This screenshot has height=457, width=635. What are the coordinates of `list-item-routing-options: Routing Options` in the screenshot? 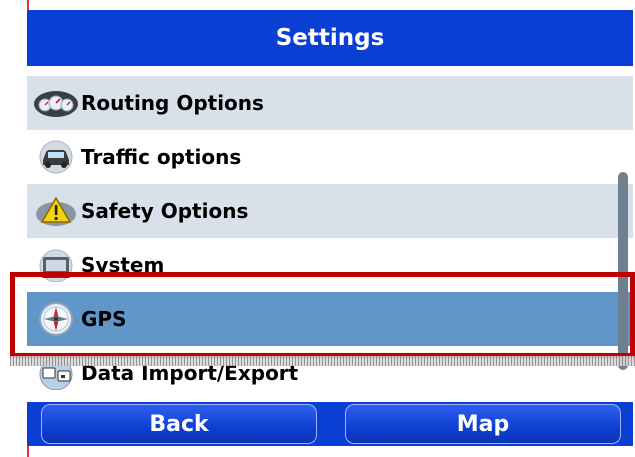 It's located at (330, 103).